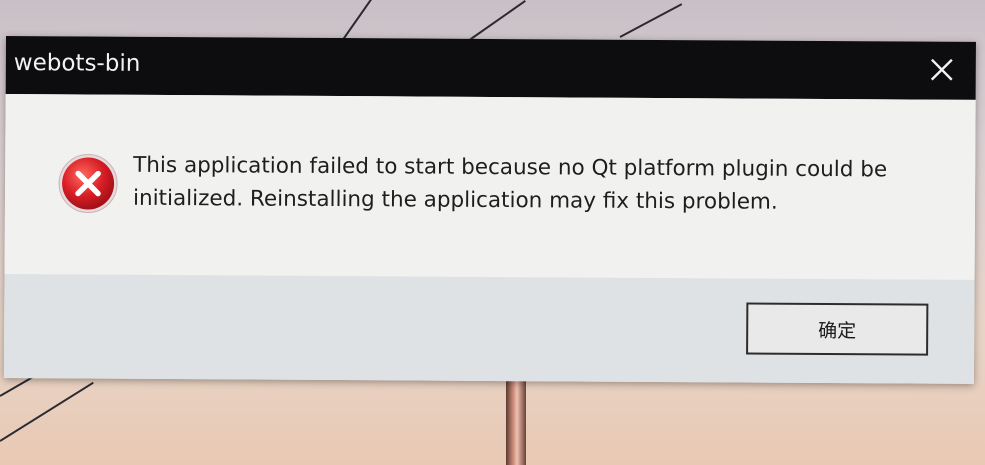 The image size is (985, 465). What do you see at coordinates (516, 420) in the screenshot?
I see `wallpaper-pole` at bounding box center [516, 420].